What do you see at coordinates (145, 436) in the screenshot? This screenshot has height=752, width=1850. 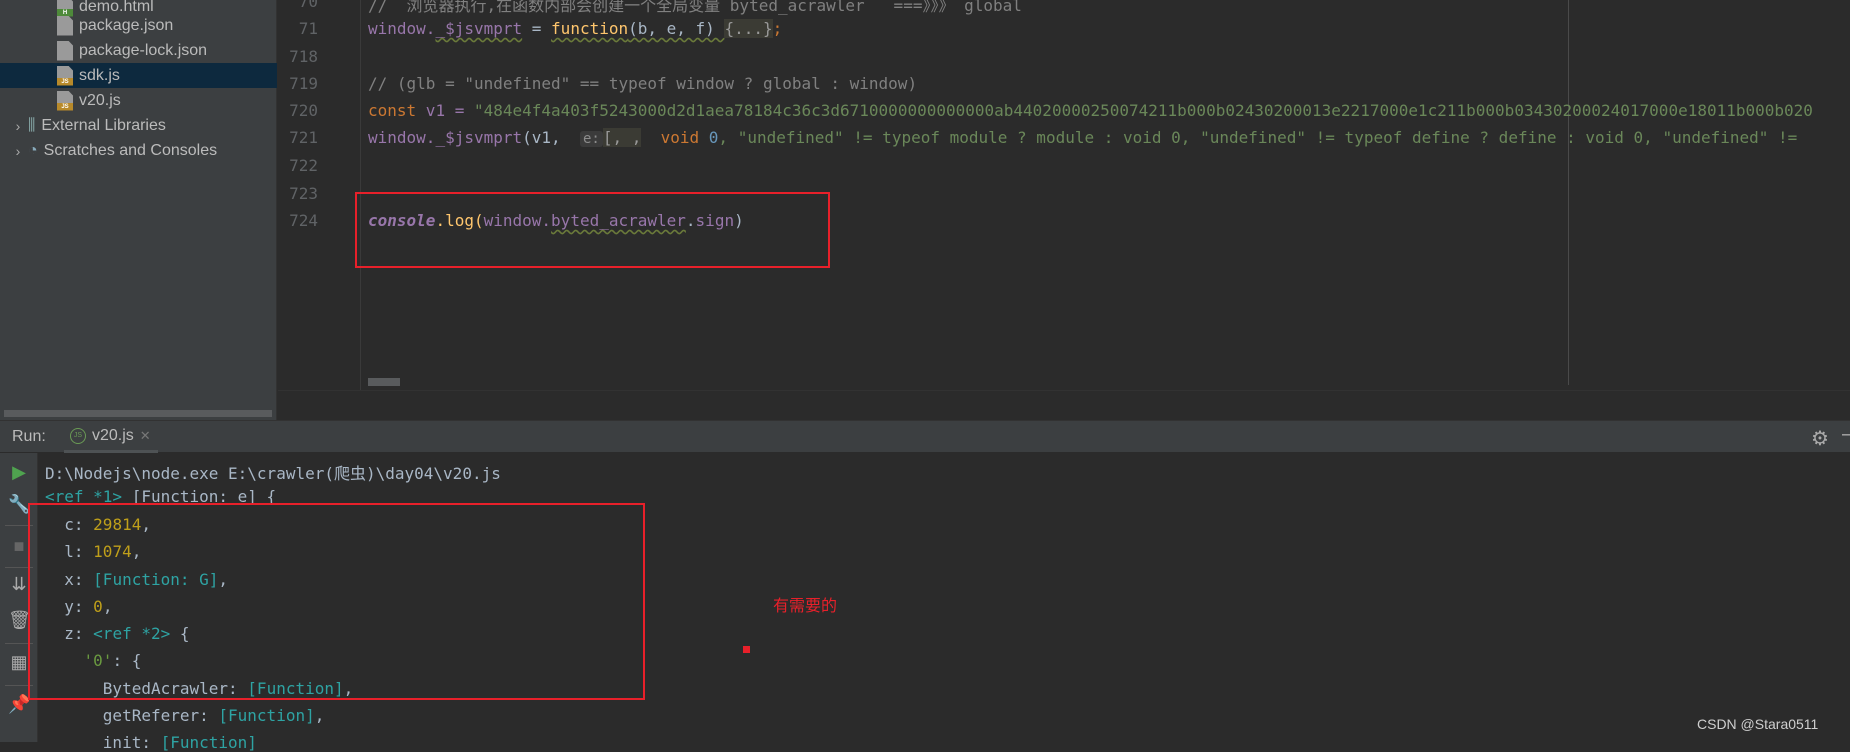 I see `close-icon: ✕` at bounding box center [145, 436].